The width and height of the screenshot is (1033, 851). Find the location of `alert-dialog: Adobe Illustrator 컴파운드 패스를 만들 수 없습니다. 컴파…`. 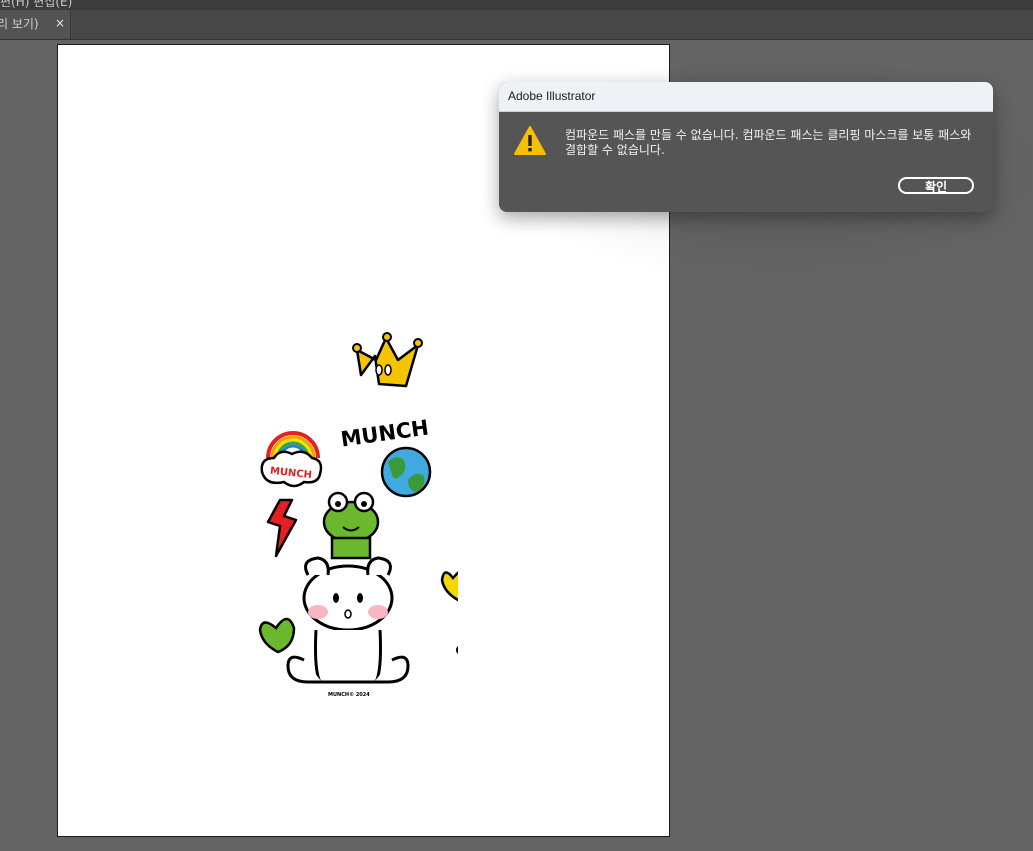

alert-dialog: Adobe Illustrator 컴파운드 패스를 만들 수 없습니다. 컴파… is located at coordinates (746, 147).